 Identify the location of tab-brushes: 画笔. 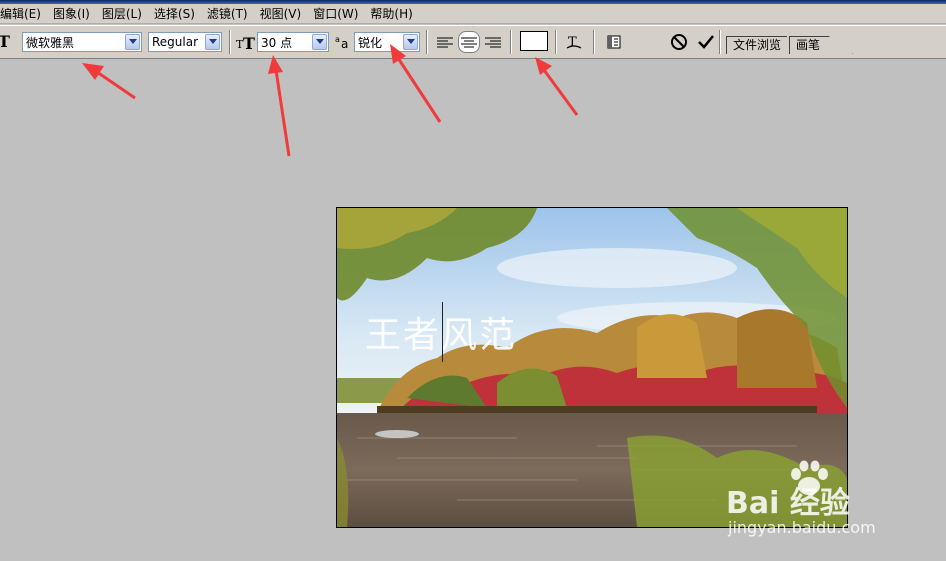
(821, 45).